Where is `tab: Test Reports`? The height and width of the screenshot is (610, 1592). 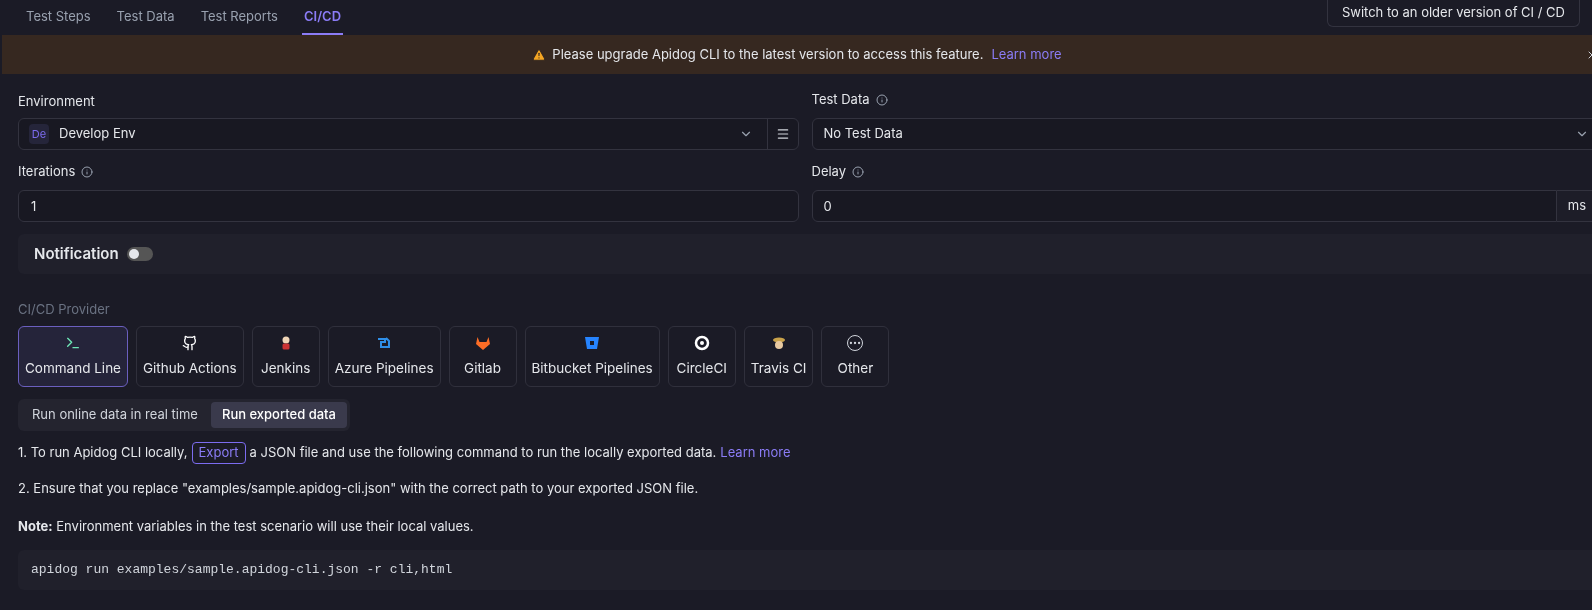 tab: Test Reports is located at coordinates (239, 17).